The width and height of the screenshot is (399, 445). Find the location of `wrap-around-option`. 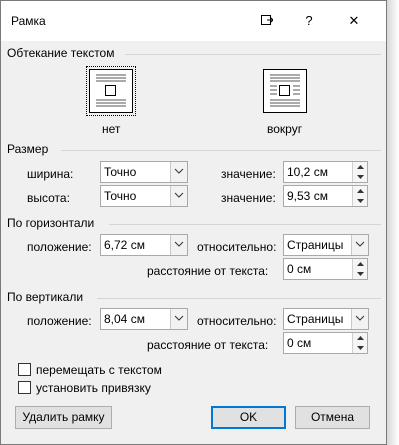

wrap-around-option is located at coordinates (285, 91).